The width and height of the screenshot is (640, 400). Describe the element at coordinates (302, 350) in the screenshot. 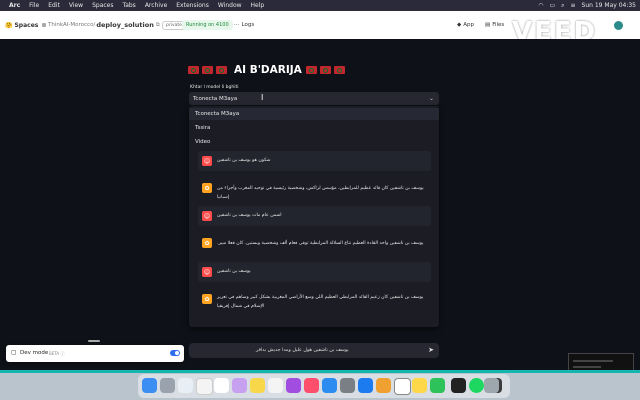

I see `chat-input-text: يوسف بن تاشفين هول عليل ومدا جديش بدافر` at that location.